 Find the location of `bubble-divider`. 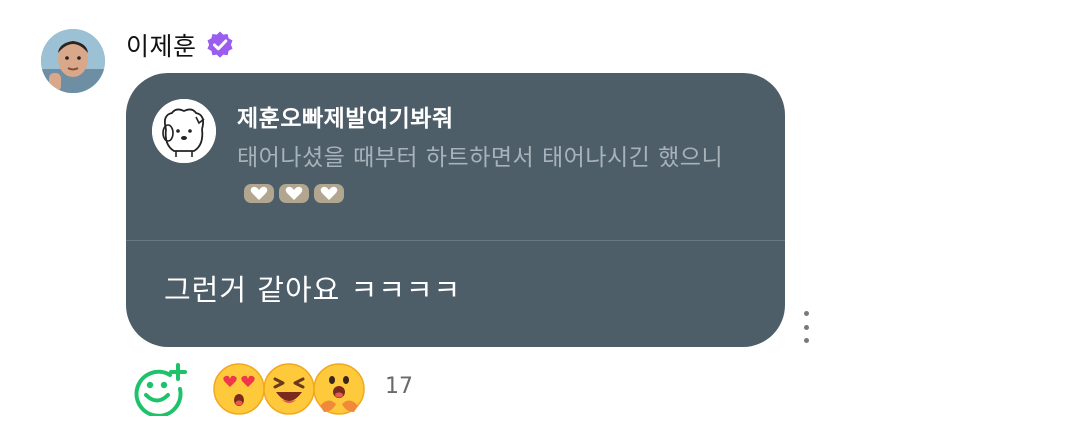

bubble-divider is located at coordinates (455, 240).